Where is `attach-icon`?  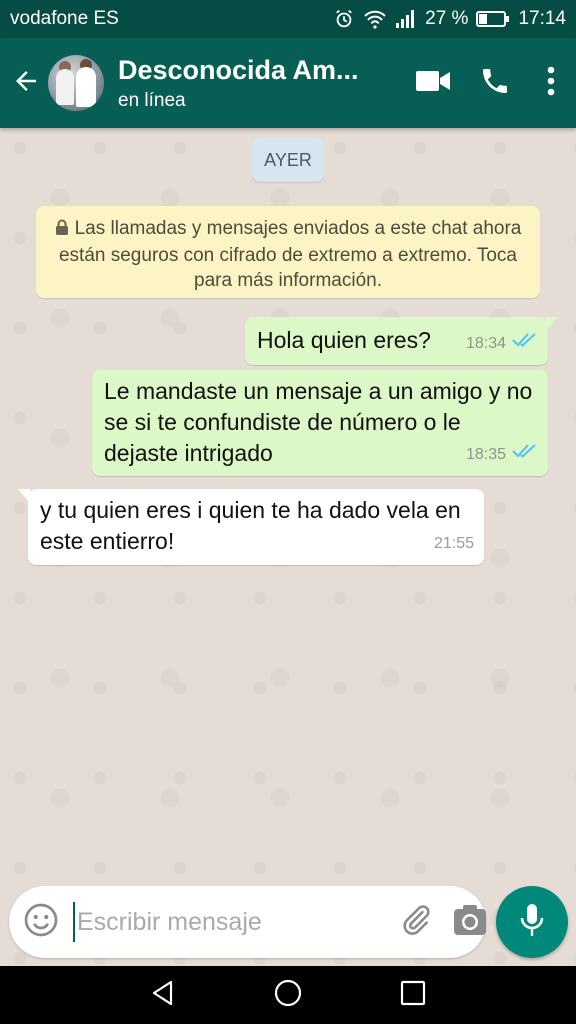 attach-icon is located at coordinates (416, 922).